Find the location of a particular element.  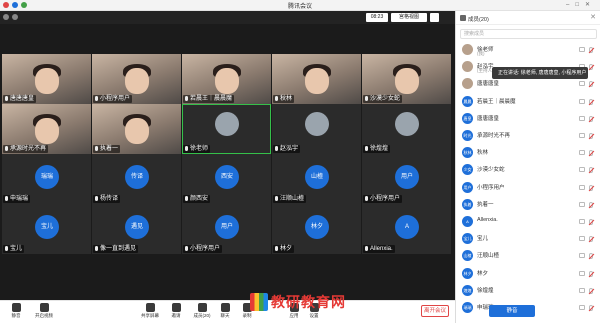

participant-tile: 承源时光不再 is located at coordinates (46, 129).